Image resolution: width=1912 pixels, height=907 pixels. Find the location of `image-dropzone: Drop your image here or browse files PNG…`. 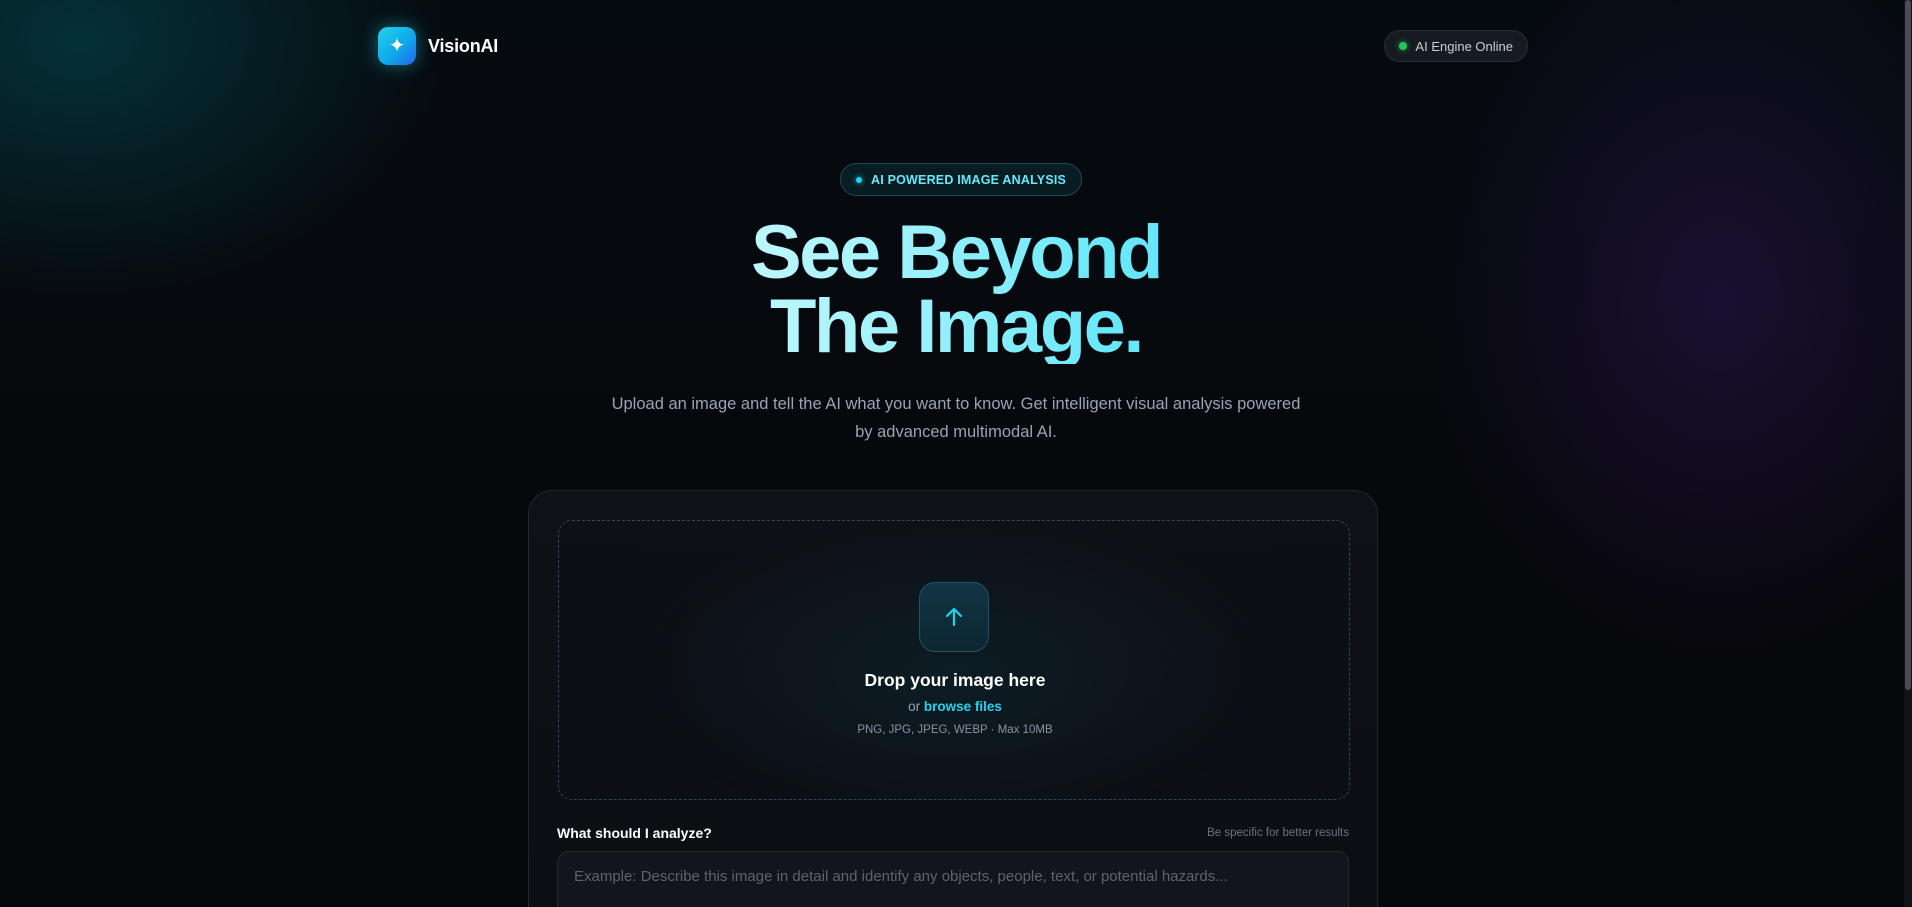

image-dropzone: Drop your image here or browse files PNG… is located at coordinates (954, 660).